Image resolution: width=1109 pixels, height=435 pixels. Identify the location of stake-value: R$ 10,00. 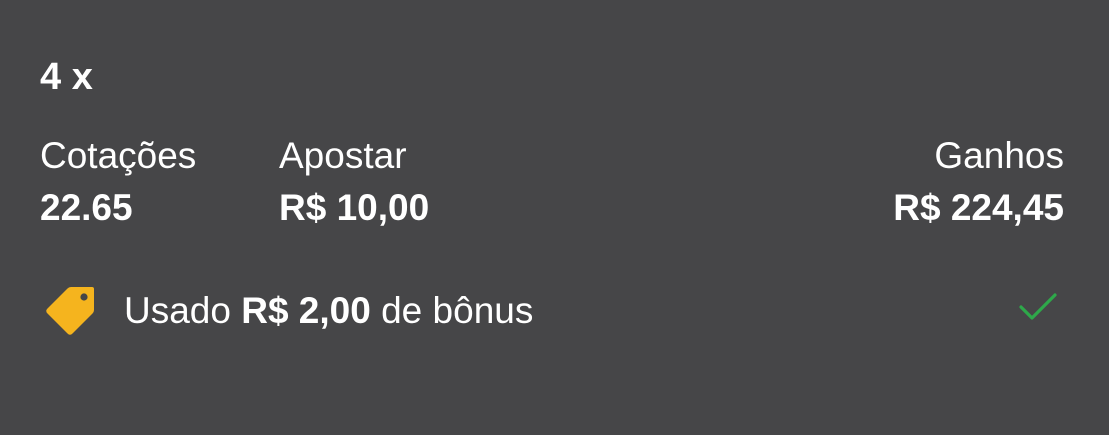
(354, 207).